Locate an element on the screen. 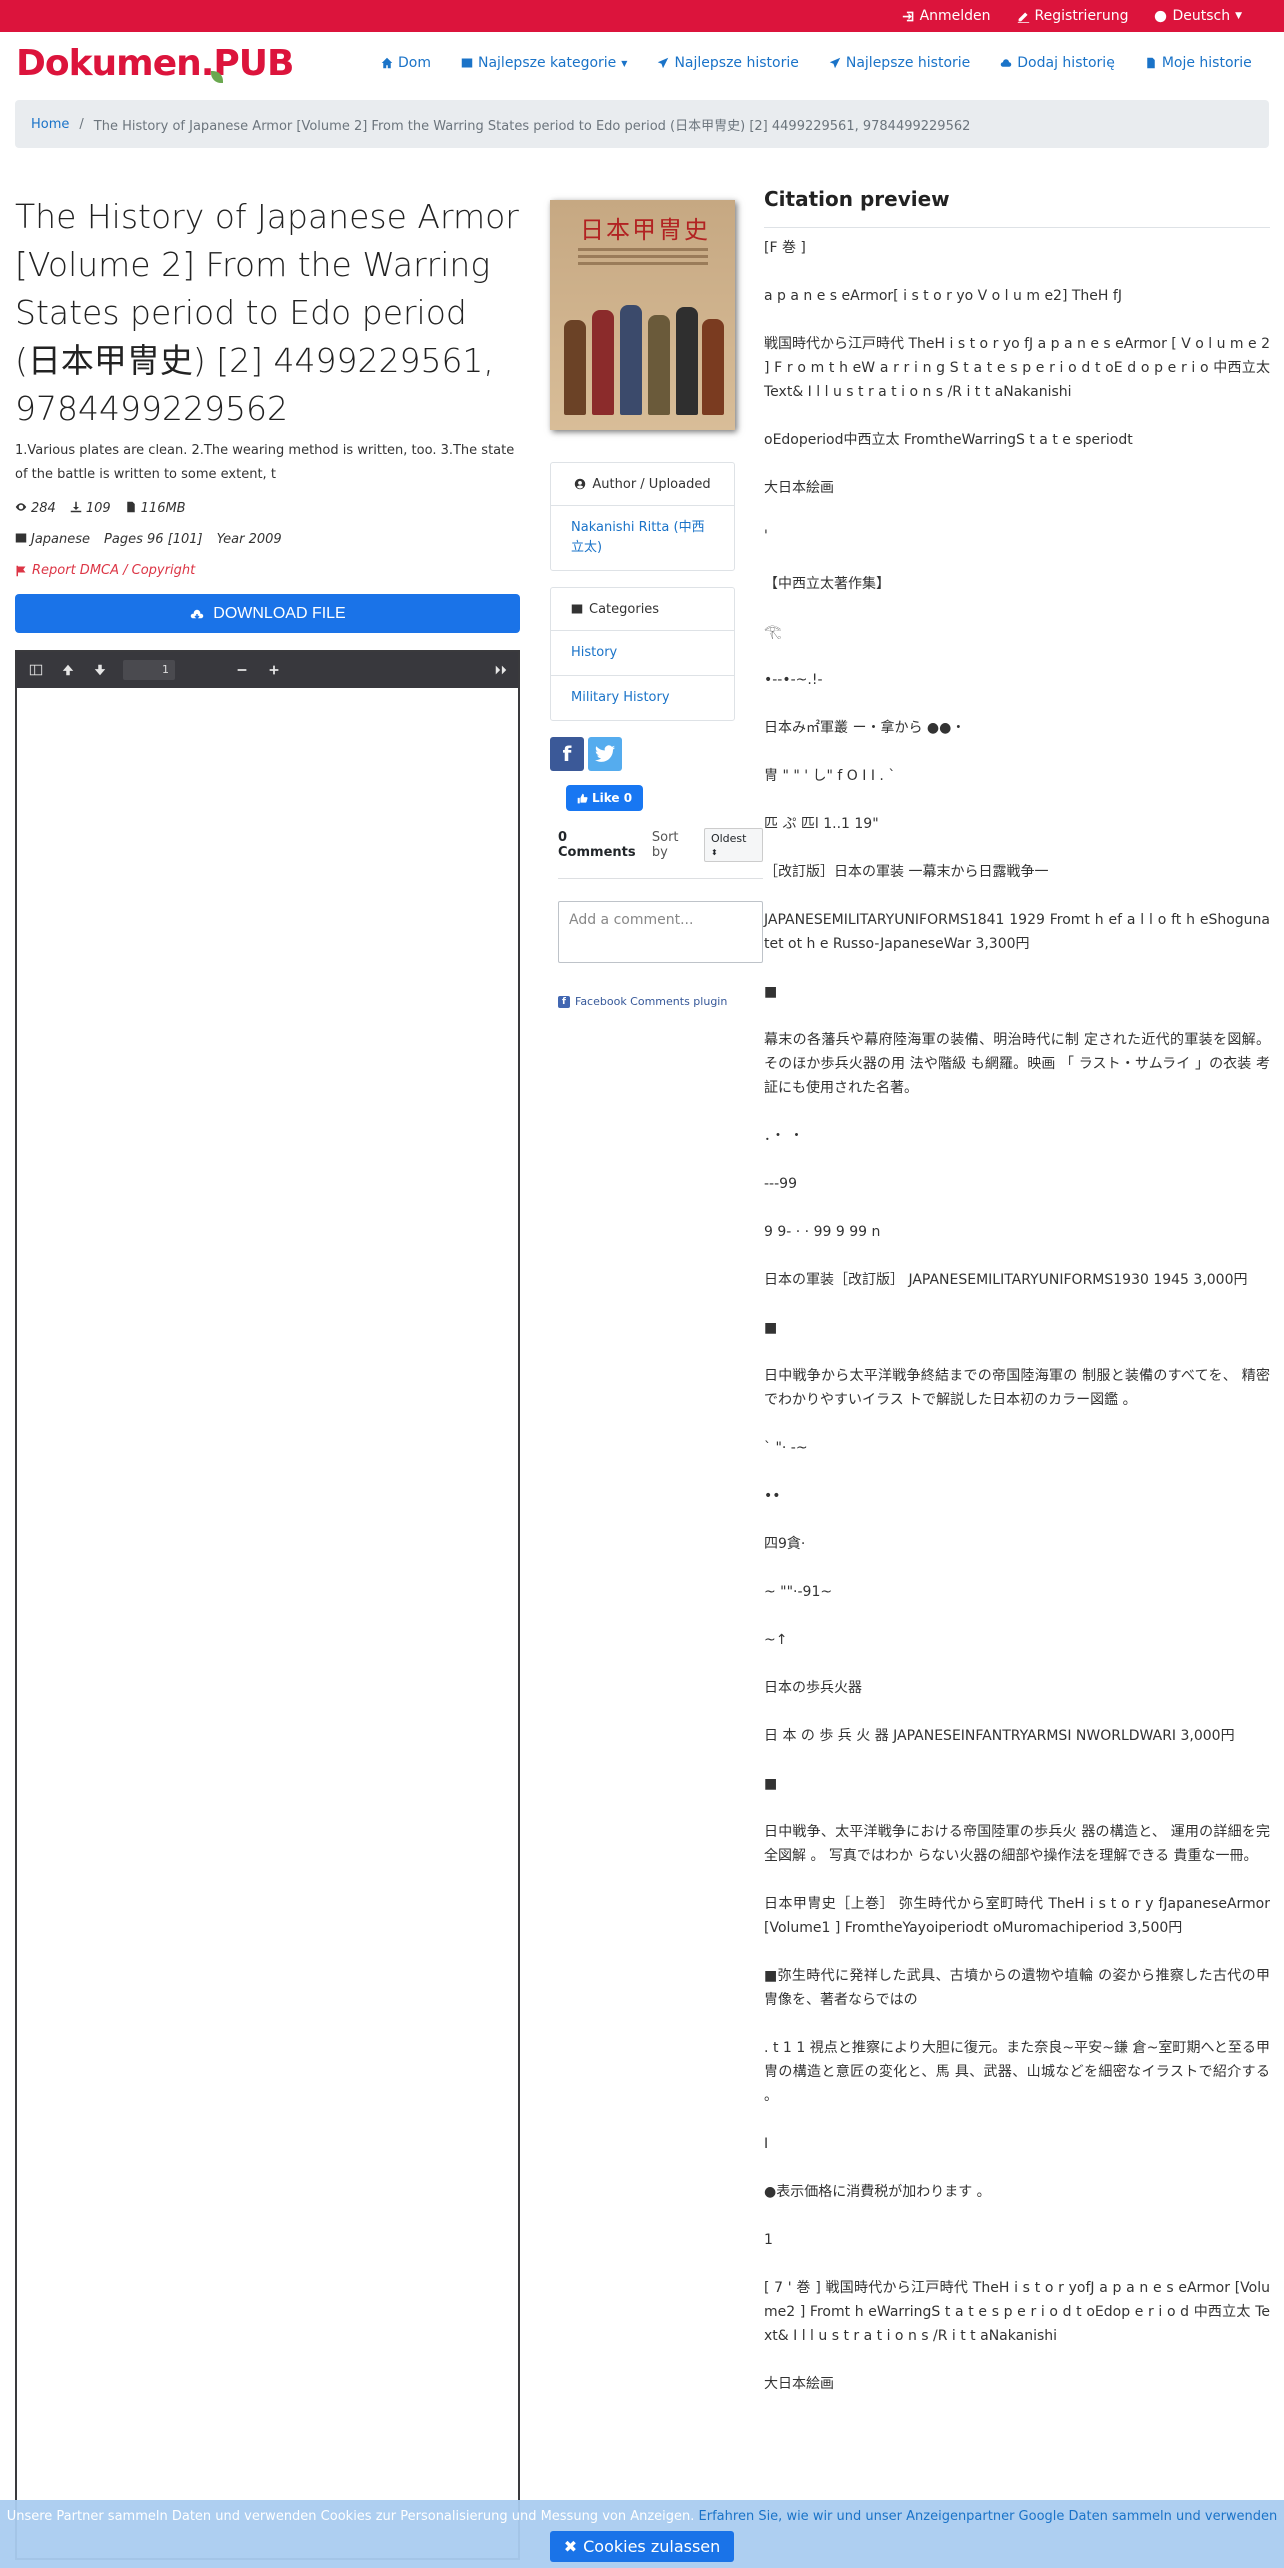  category-link-military-history: Military History is located at coordinates (642, 698).